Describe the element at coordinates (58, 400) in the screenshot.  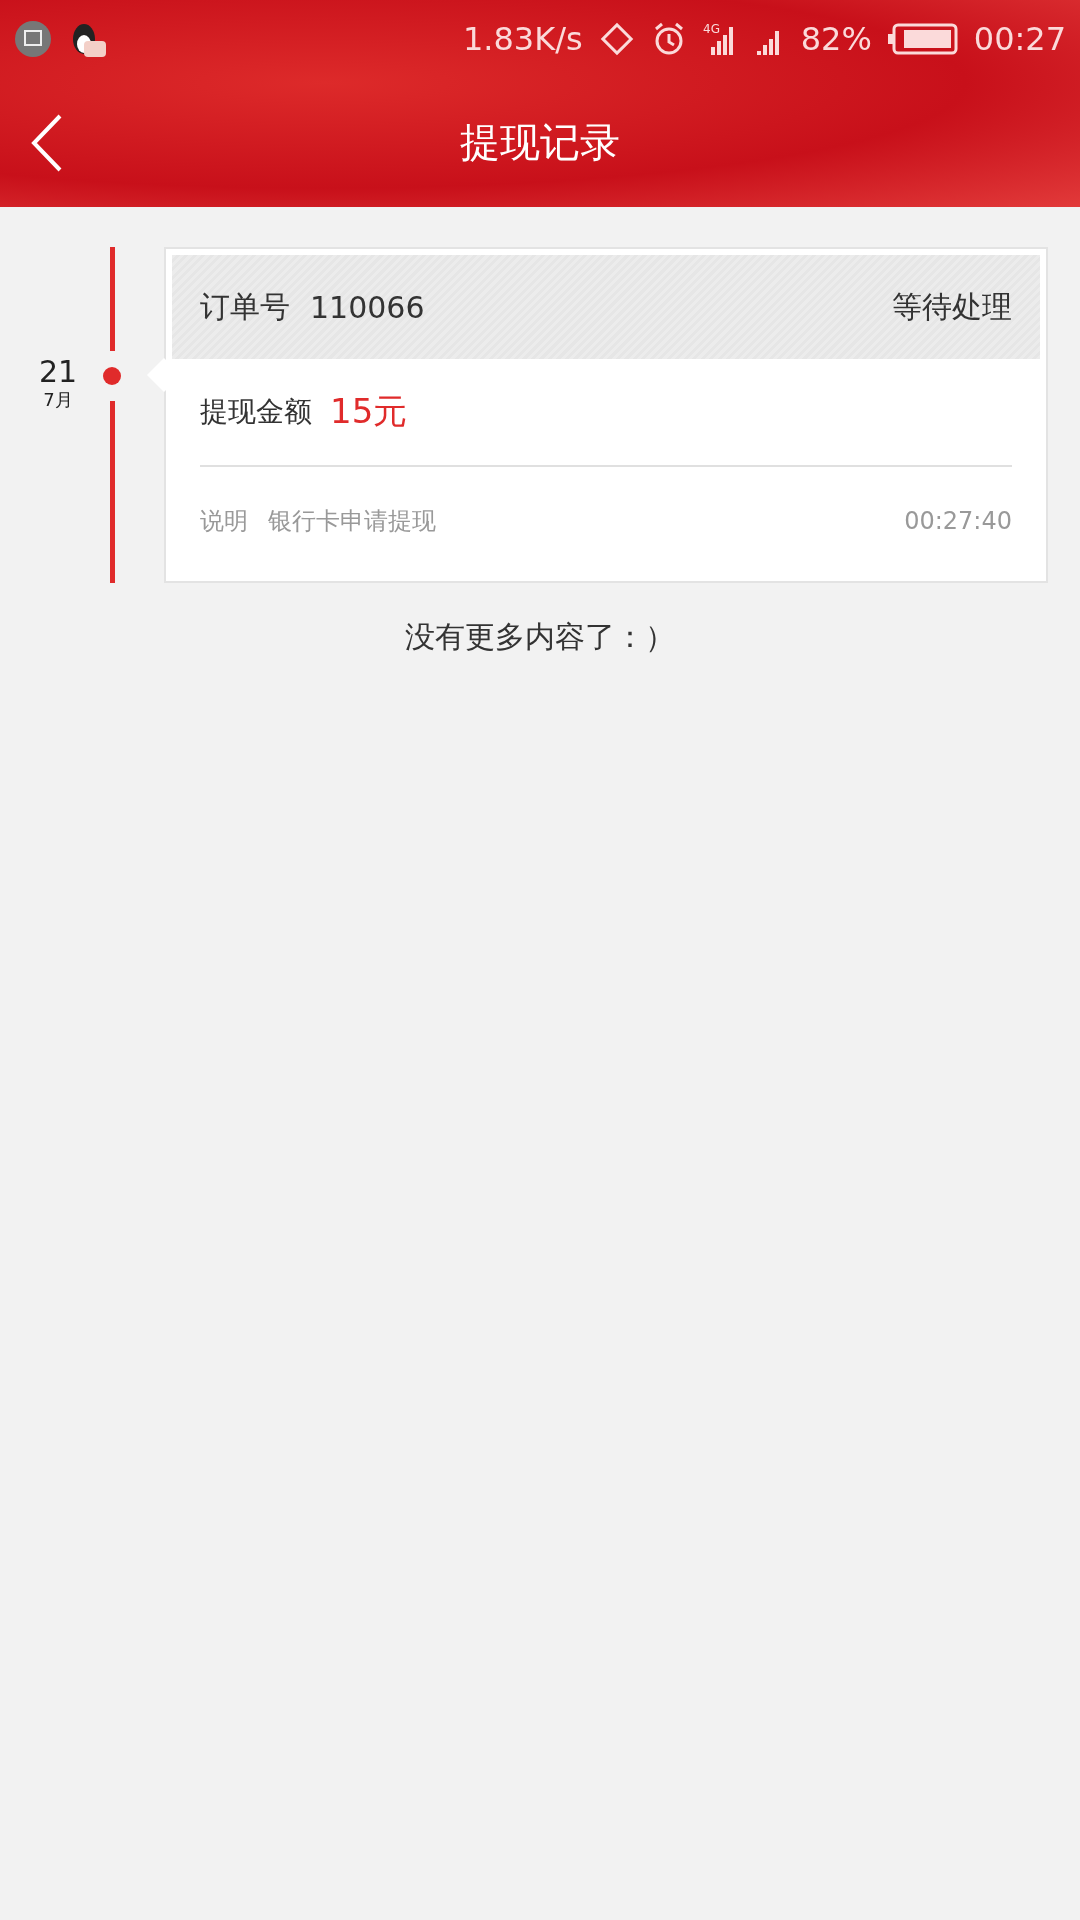
I see `date-month: 7月` at that location.